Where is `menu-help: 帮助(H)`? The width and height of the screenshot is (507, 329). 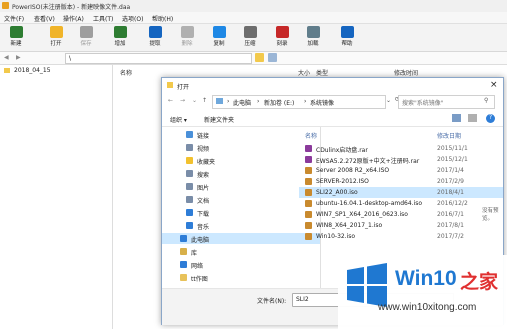
menu-help: 帮助(H) is located at coordinates (162, 18).